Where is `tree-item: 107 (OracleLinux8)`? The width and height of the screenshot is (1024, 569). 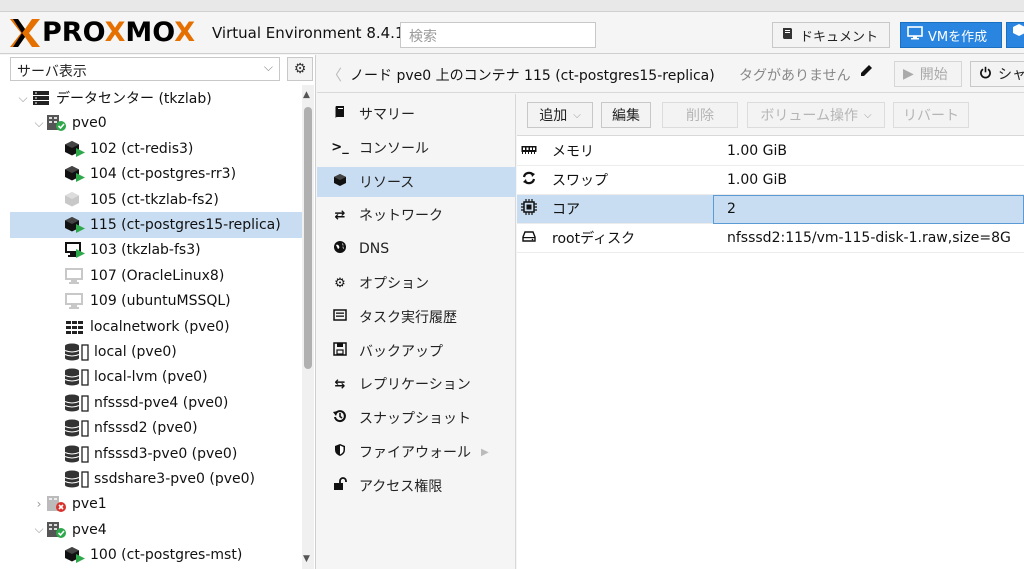
tree-item: 107 (OracleLinux8) is located at coordinates (156, 276).